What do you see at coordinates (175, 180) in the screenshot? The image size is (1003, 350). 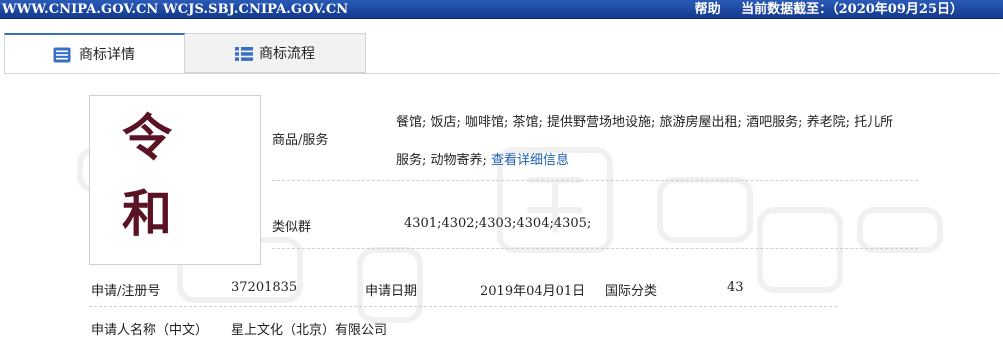 I see `trademark-image: 令 和` at bounding box center [175, 180].